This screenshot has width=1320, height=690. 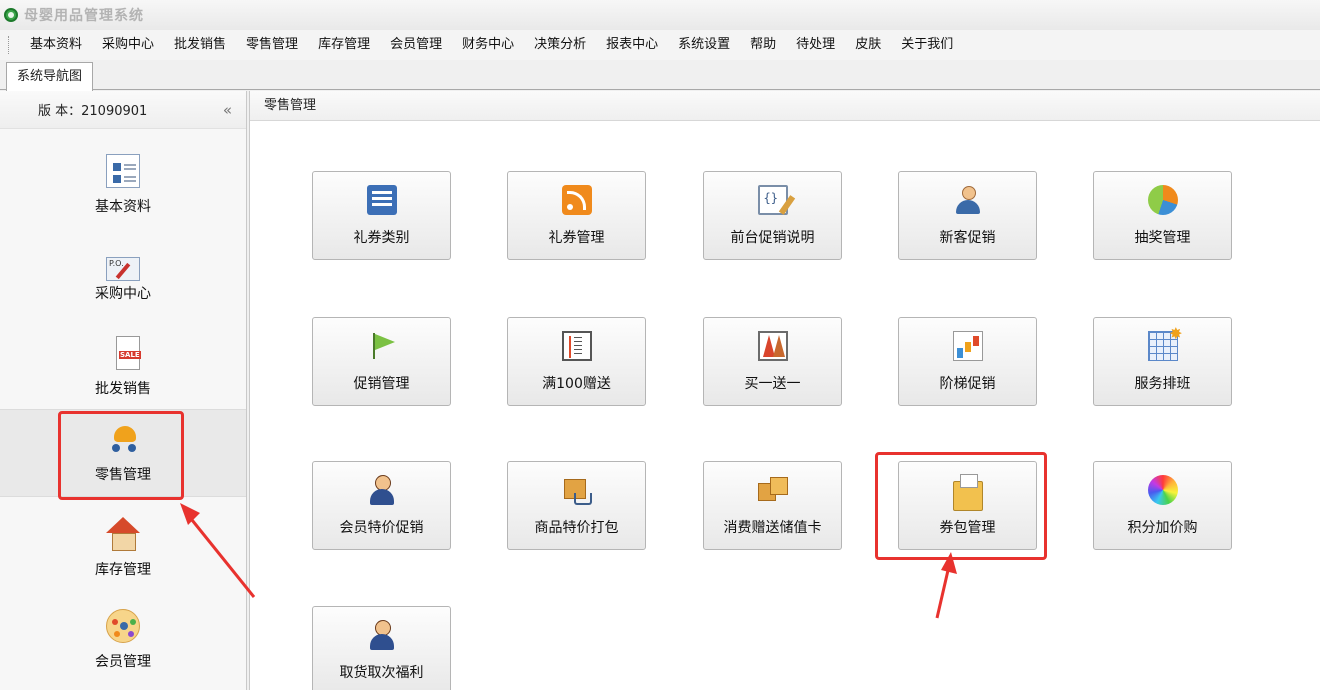 I want to click on rss-icon, so click(x=576, y=199).